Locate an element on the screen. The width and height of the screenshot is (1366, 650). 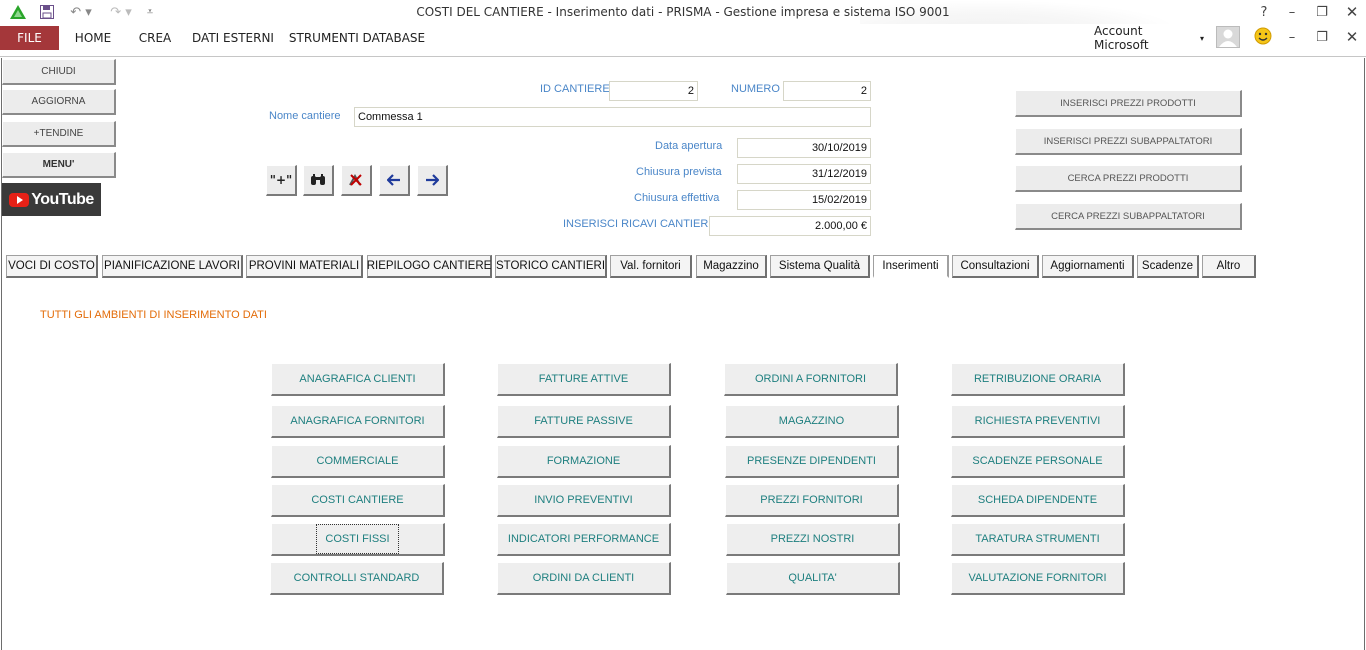
ribbon-tab-file: FILE is located at coordinates (29, 38).